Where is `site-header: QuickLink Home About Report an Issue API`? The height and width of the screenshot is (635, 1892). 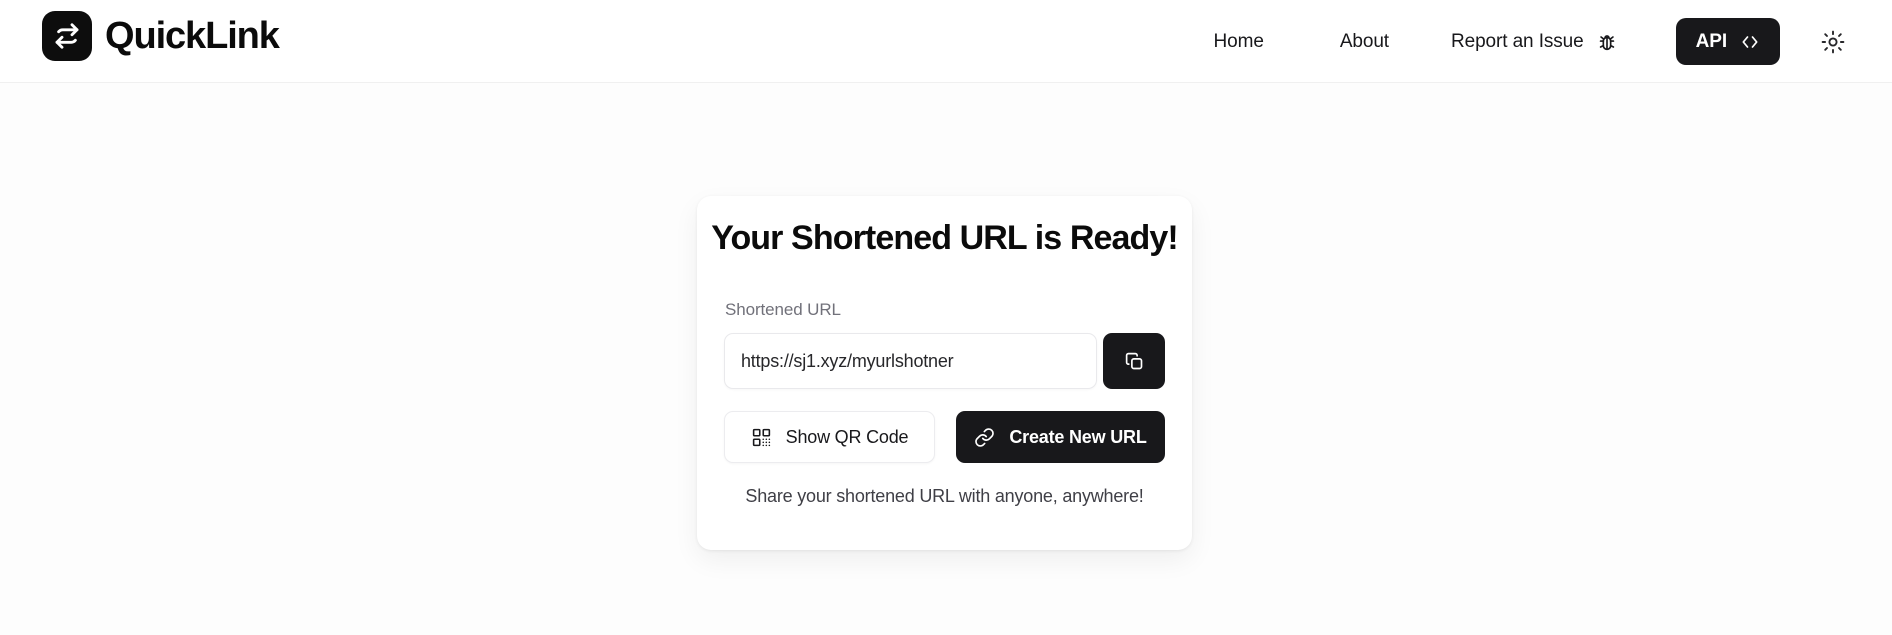
site-header: QuickLink Home About Report an Issue API is located at coordinates (946, 41).